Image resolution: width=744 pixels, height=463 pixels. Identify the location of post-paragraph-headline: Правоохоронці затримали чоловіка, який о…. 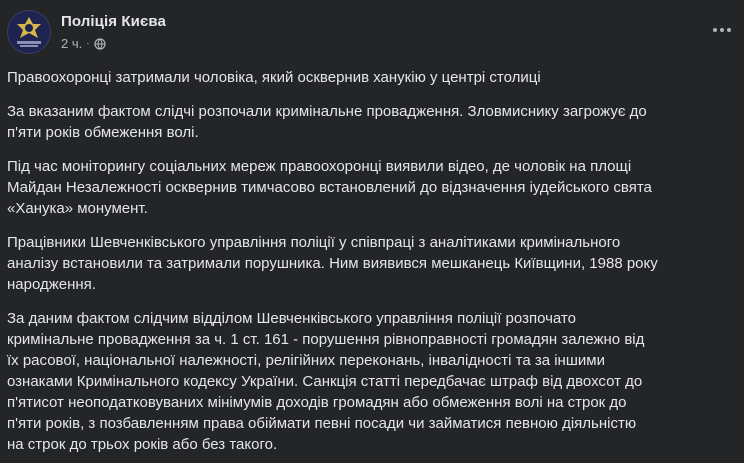
(274, 77).